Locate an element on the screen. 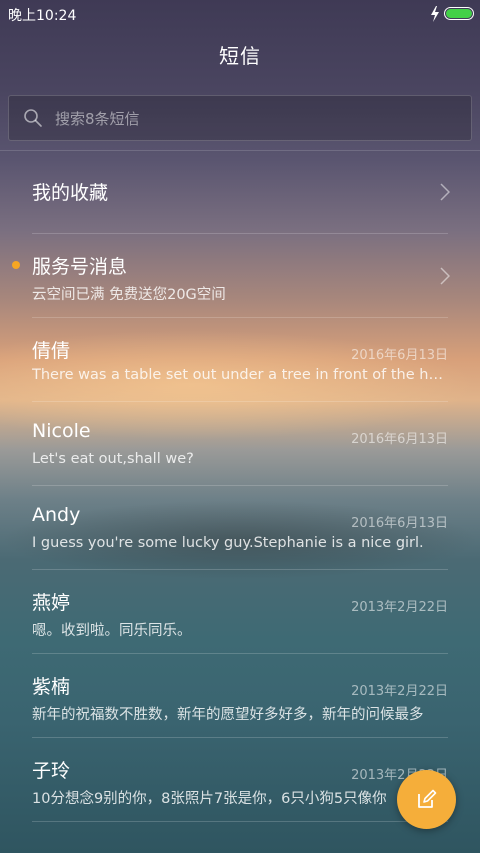 Image resolution: width=480 pixels, height=853 pixels. status-time: 晚上10:24 is located at coordinates (42, 16).